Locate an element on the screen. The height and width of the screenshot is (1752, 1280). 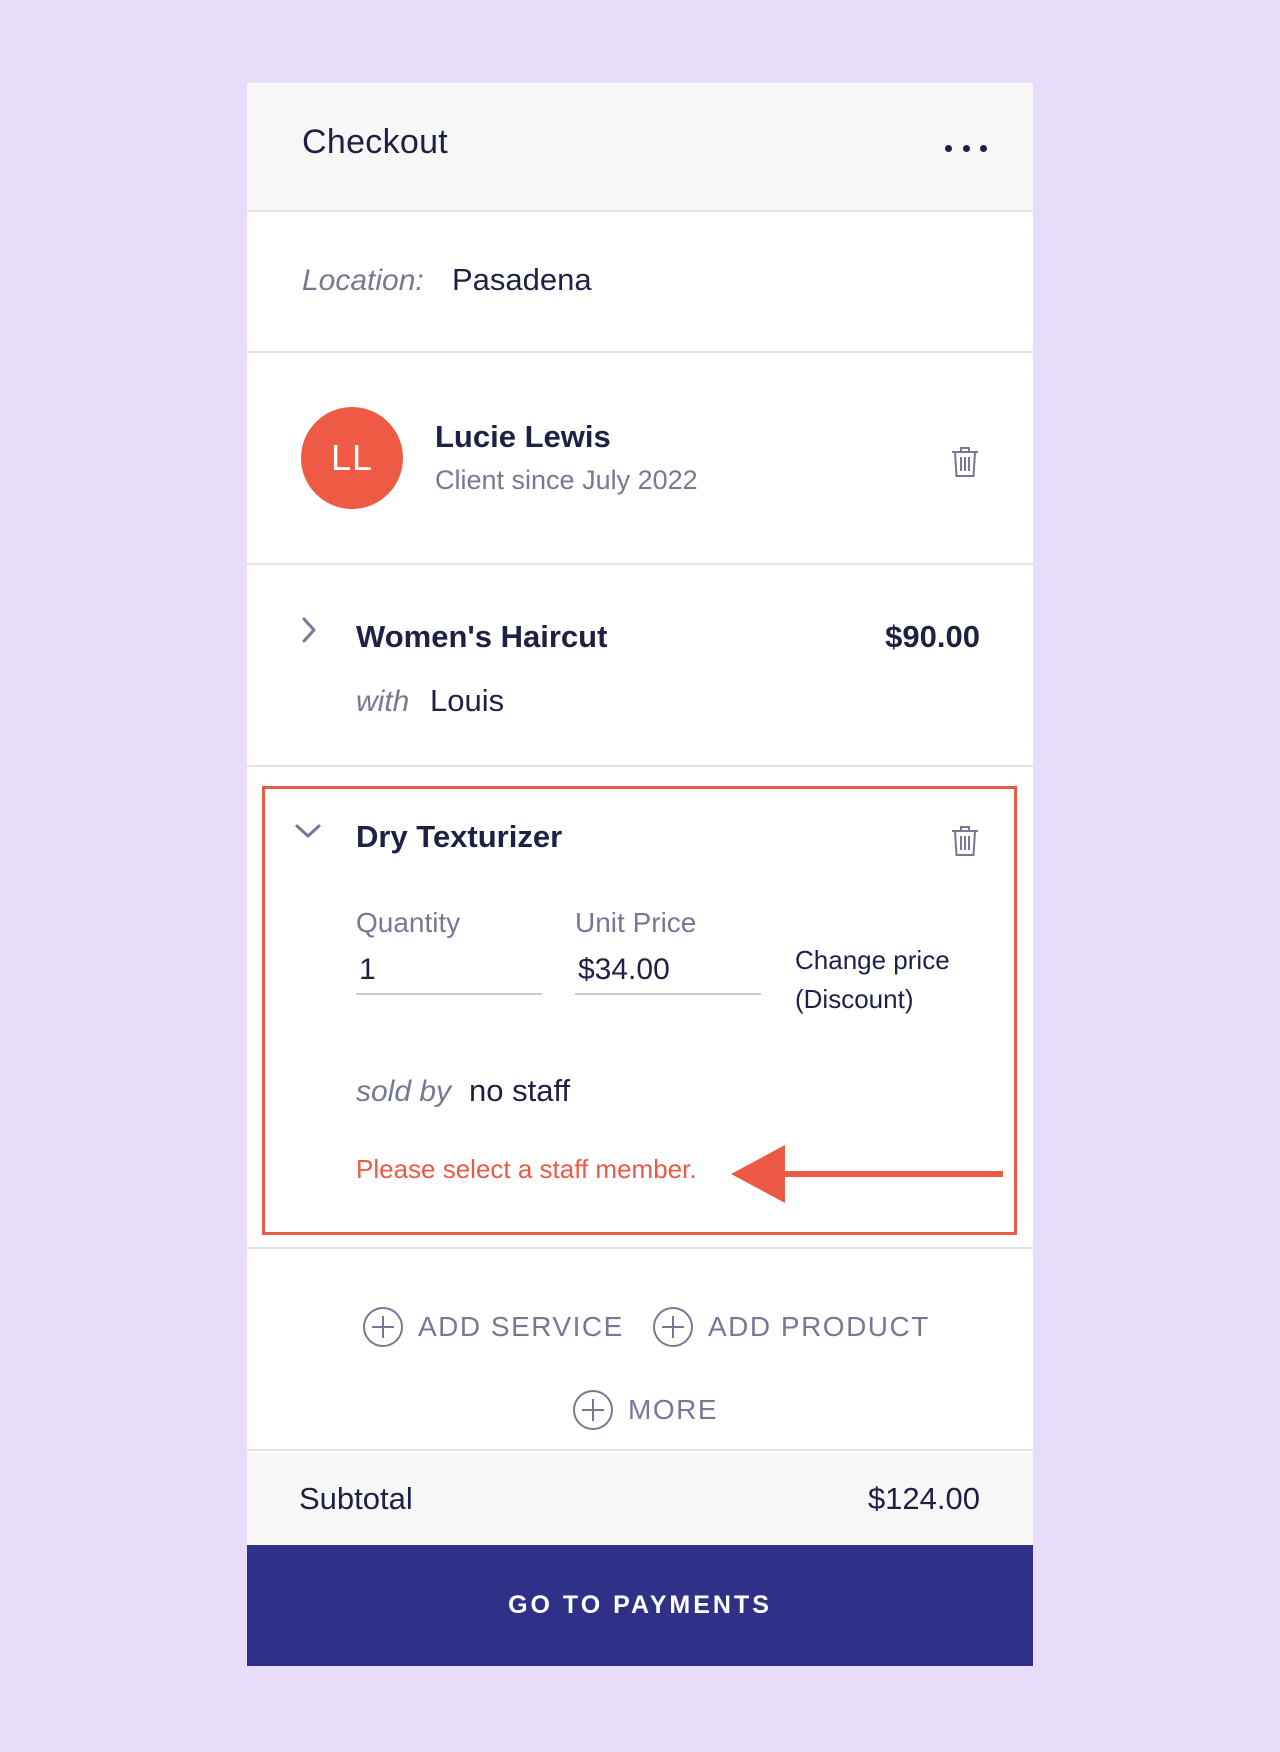
subtotal-row: Subtotal $124.00 is located at coordinates (640, 1499).